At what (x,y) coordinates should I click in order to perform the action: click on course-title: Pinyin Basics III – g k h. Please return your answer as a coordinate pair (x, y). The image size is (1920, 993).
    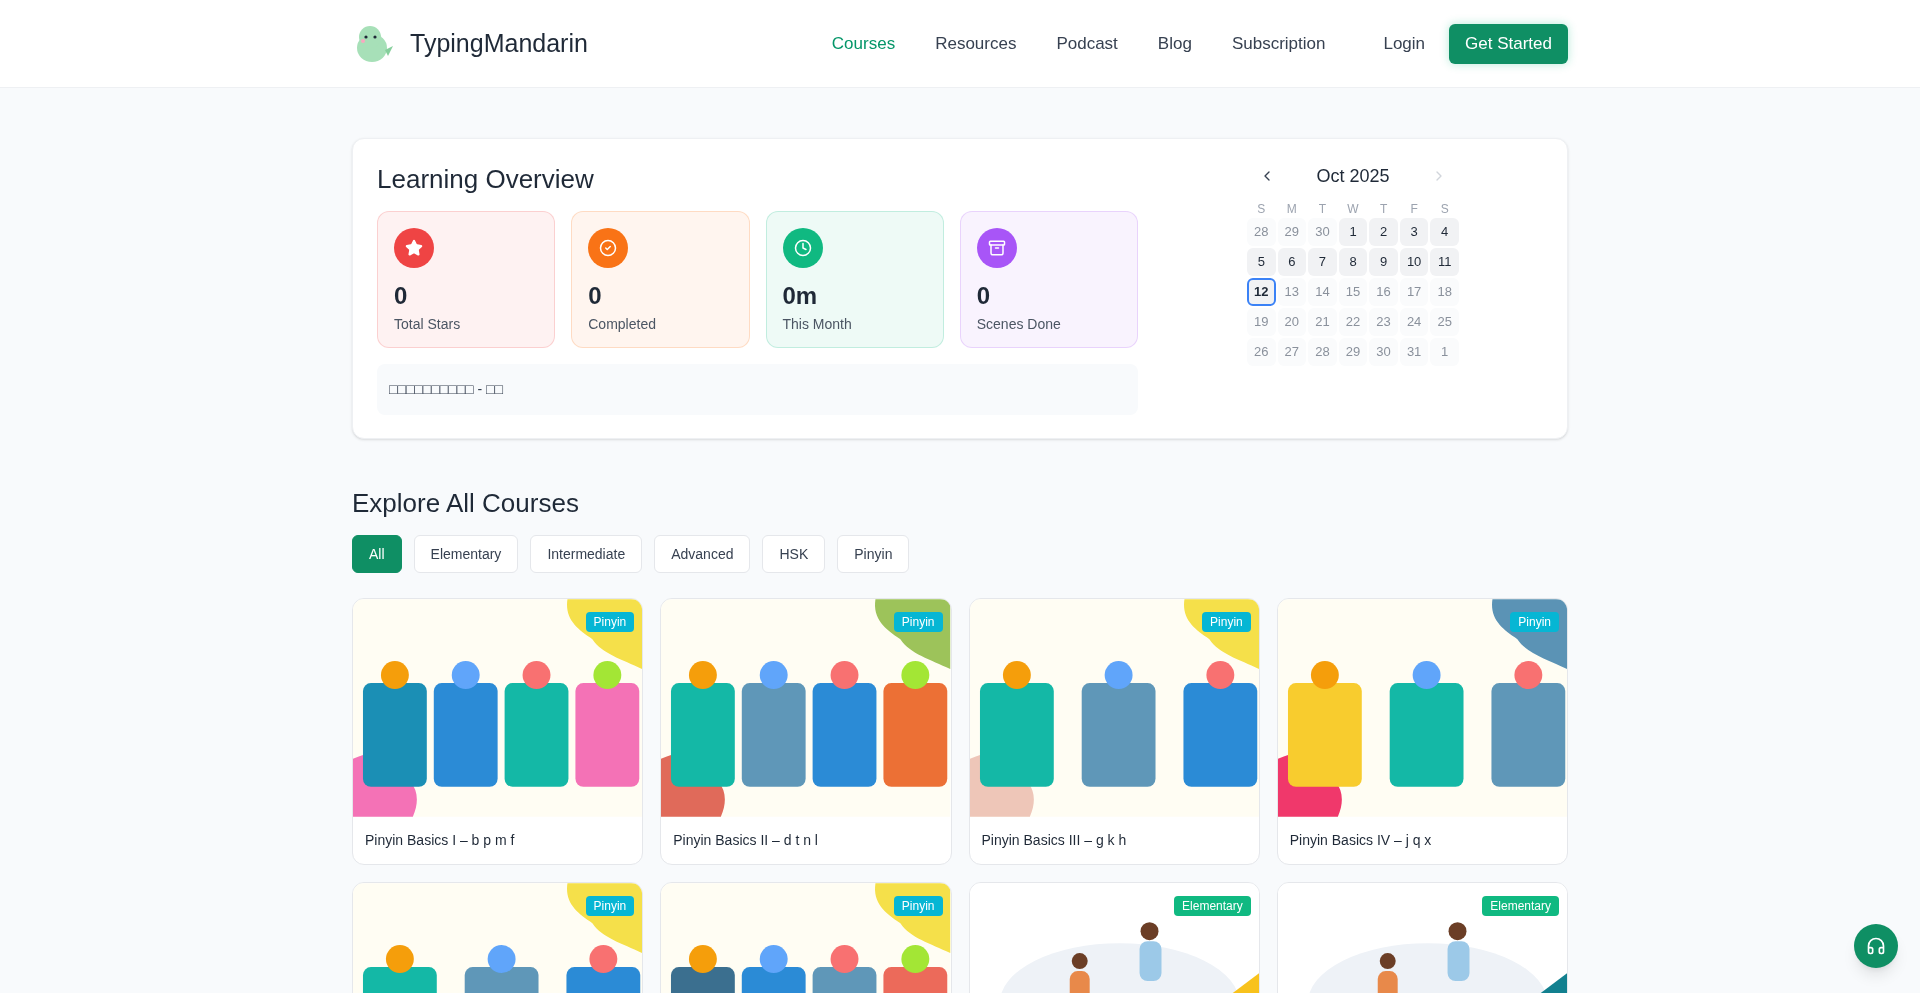
    Looking at the image, I should click on (1054, 840).